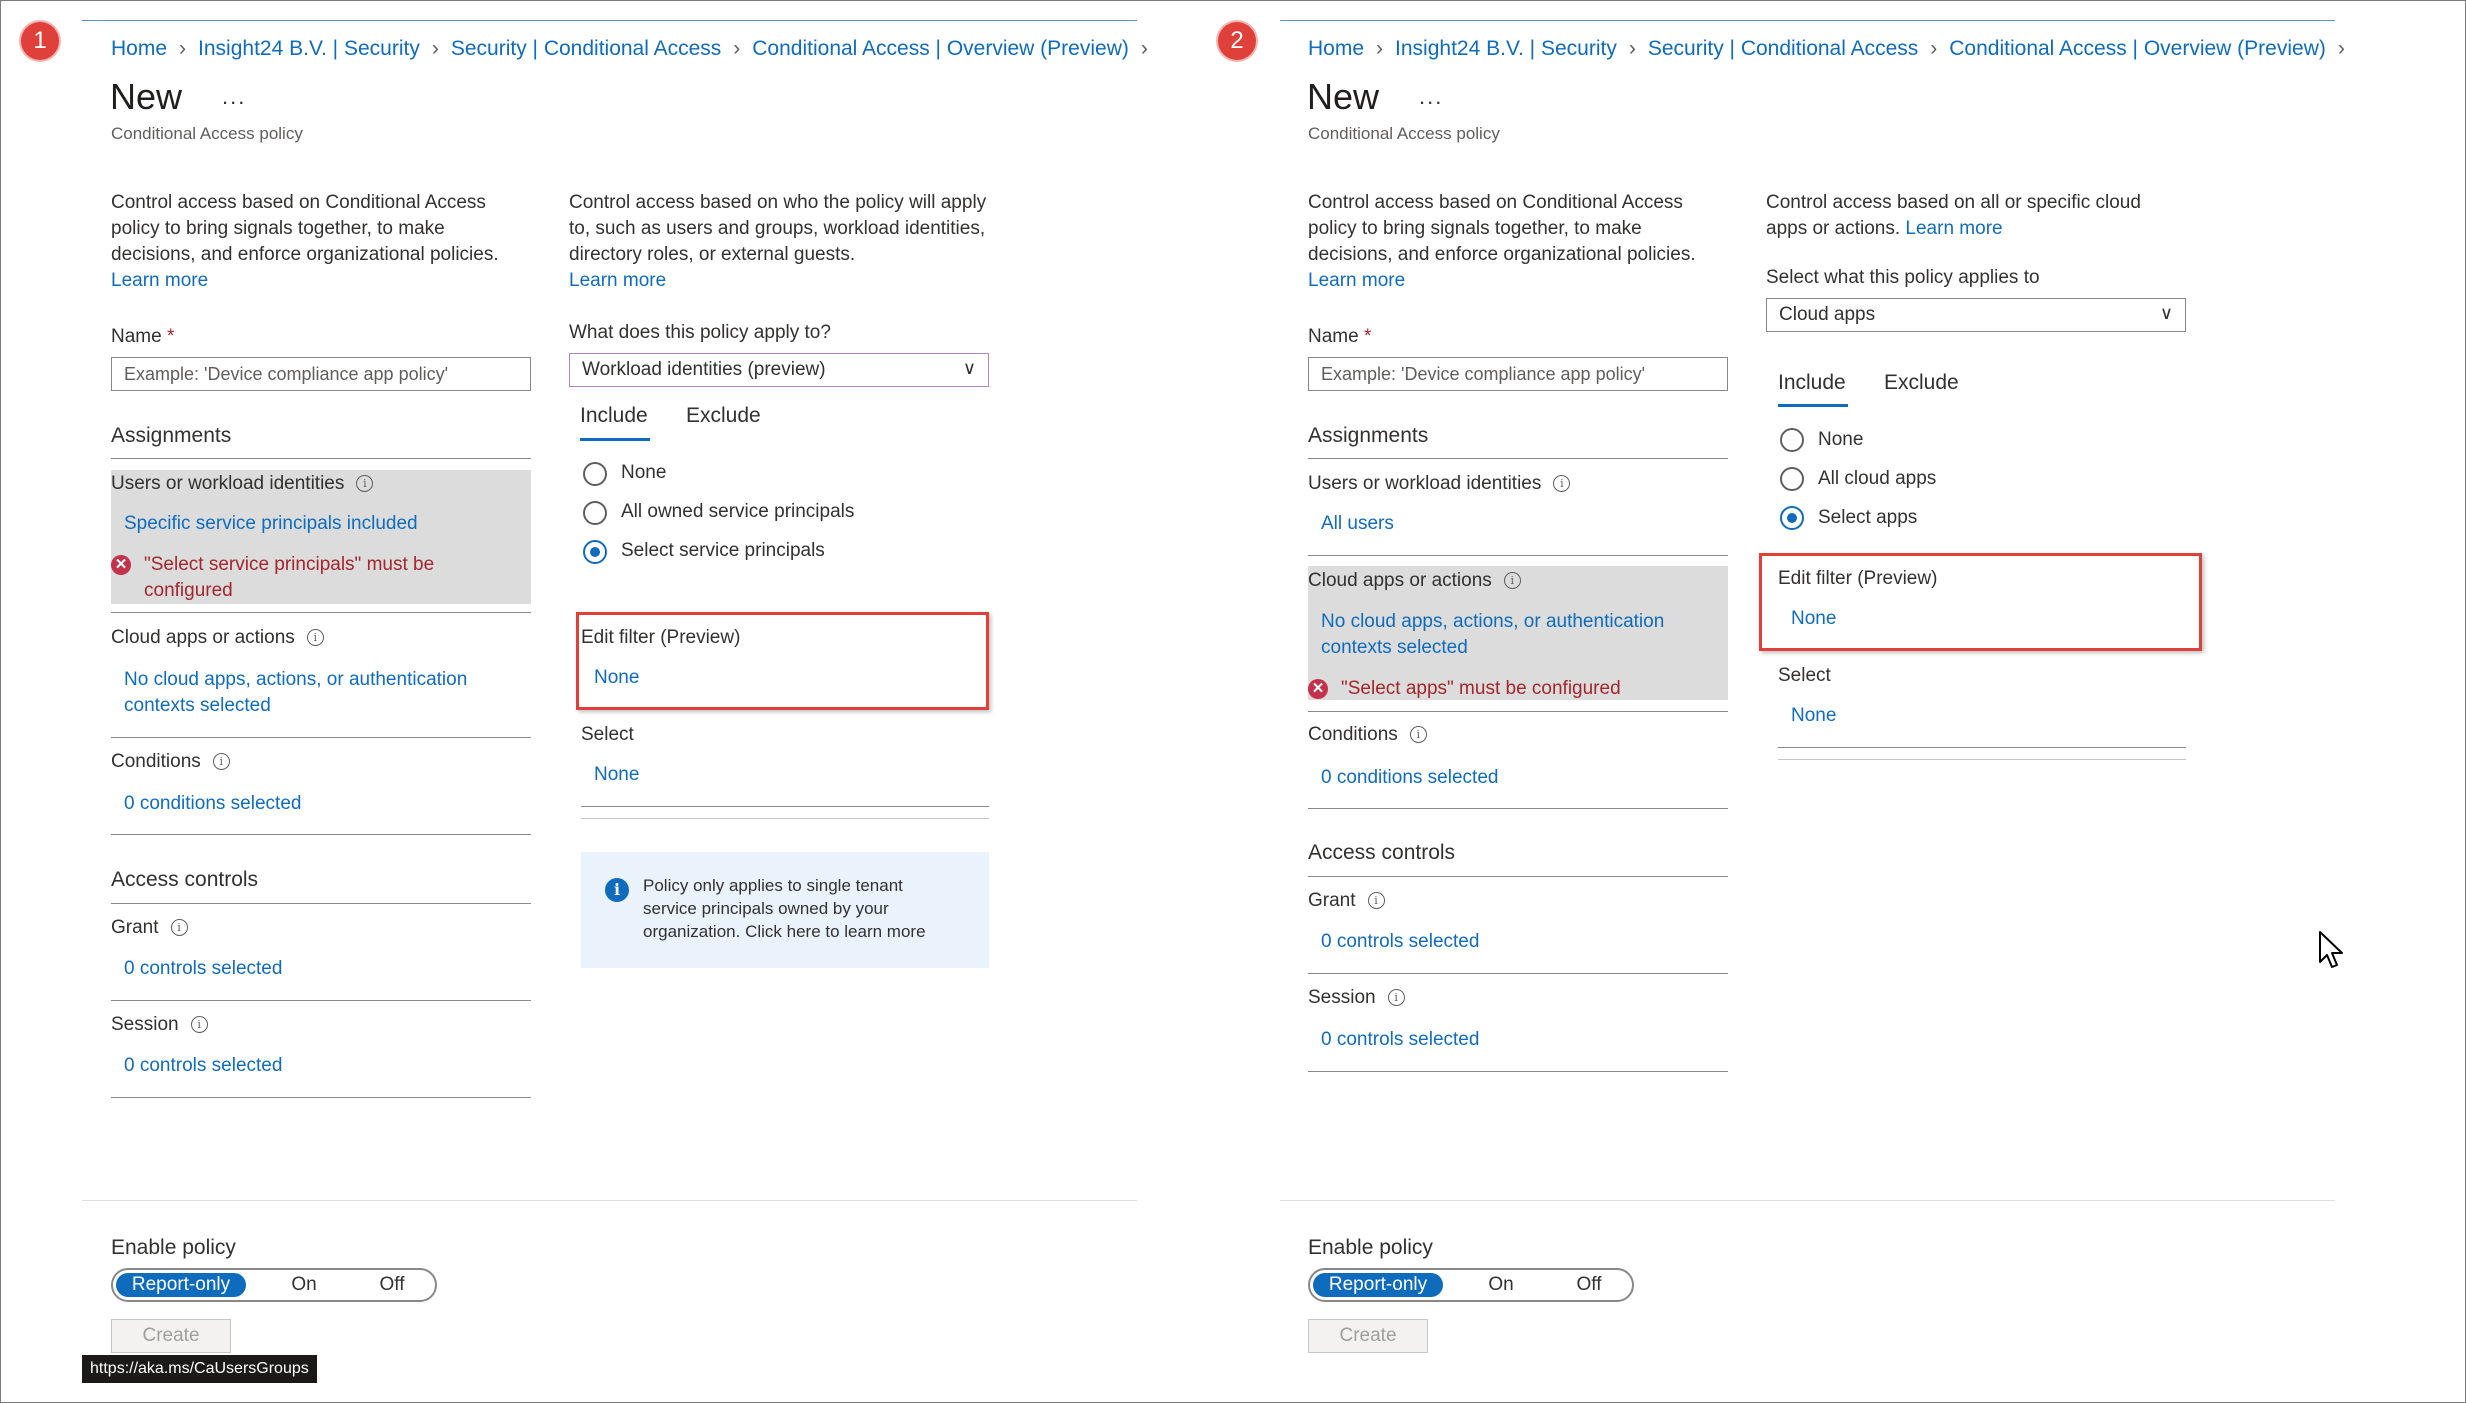 The width and height of the screenshot is (2466, 1403). Describe the element at coordinates (145, 1024) in the screenshot. I see `session-label-text: Session` at that location.